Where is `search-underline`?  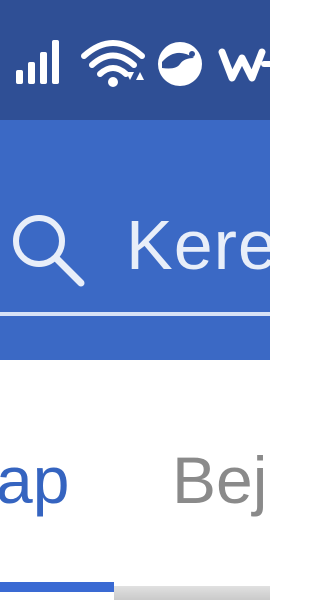
search-underline is located at coordinates (135, 314).